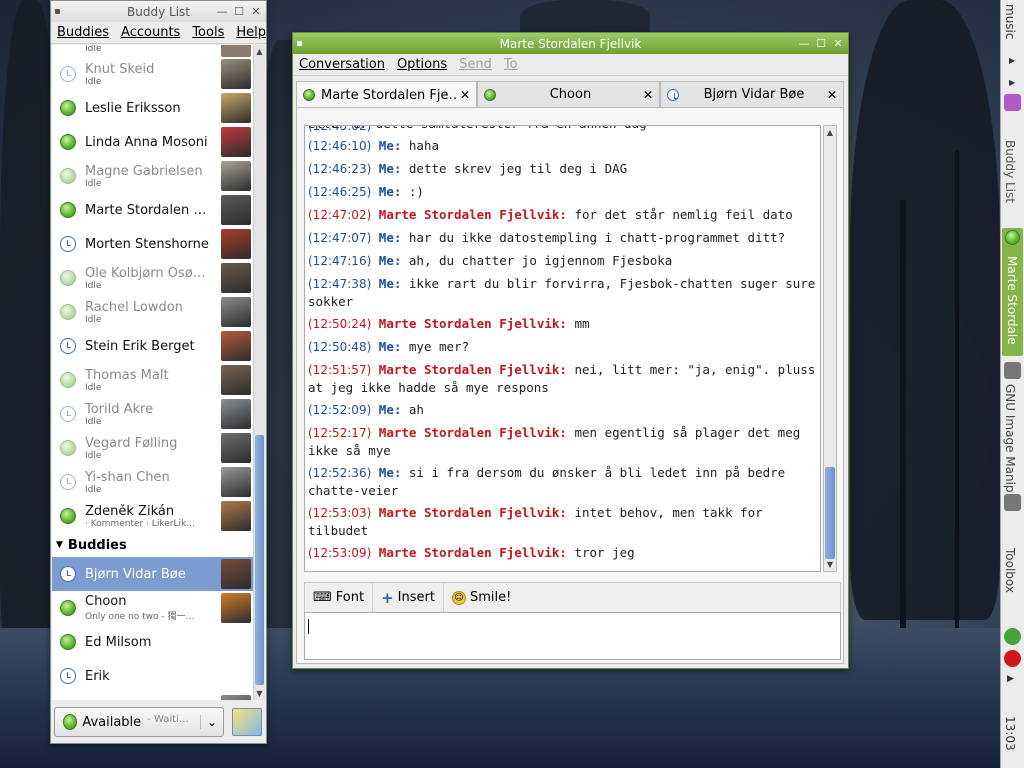 This screenshot has width=1024, height=768. I want to click on tab-marte: Marte Stordalen Fje… ✕, so click(386, 94).